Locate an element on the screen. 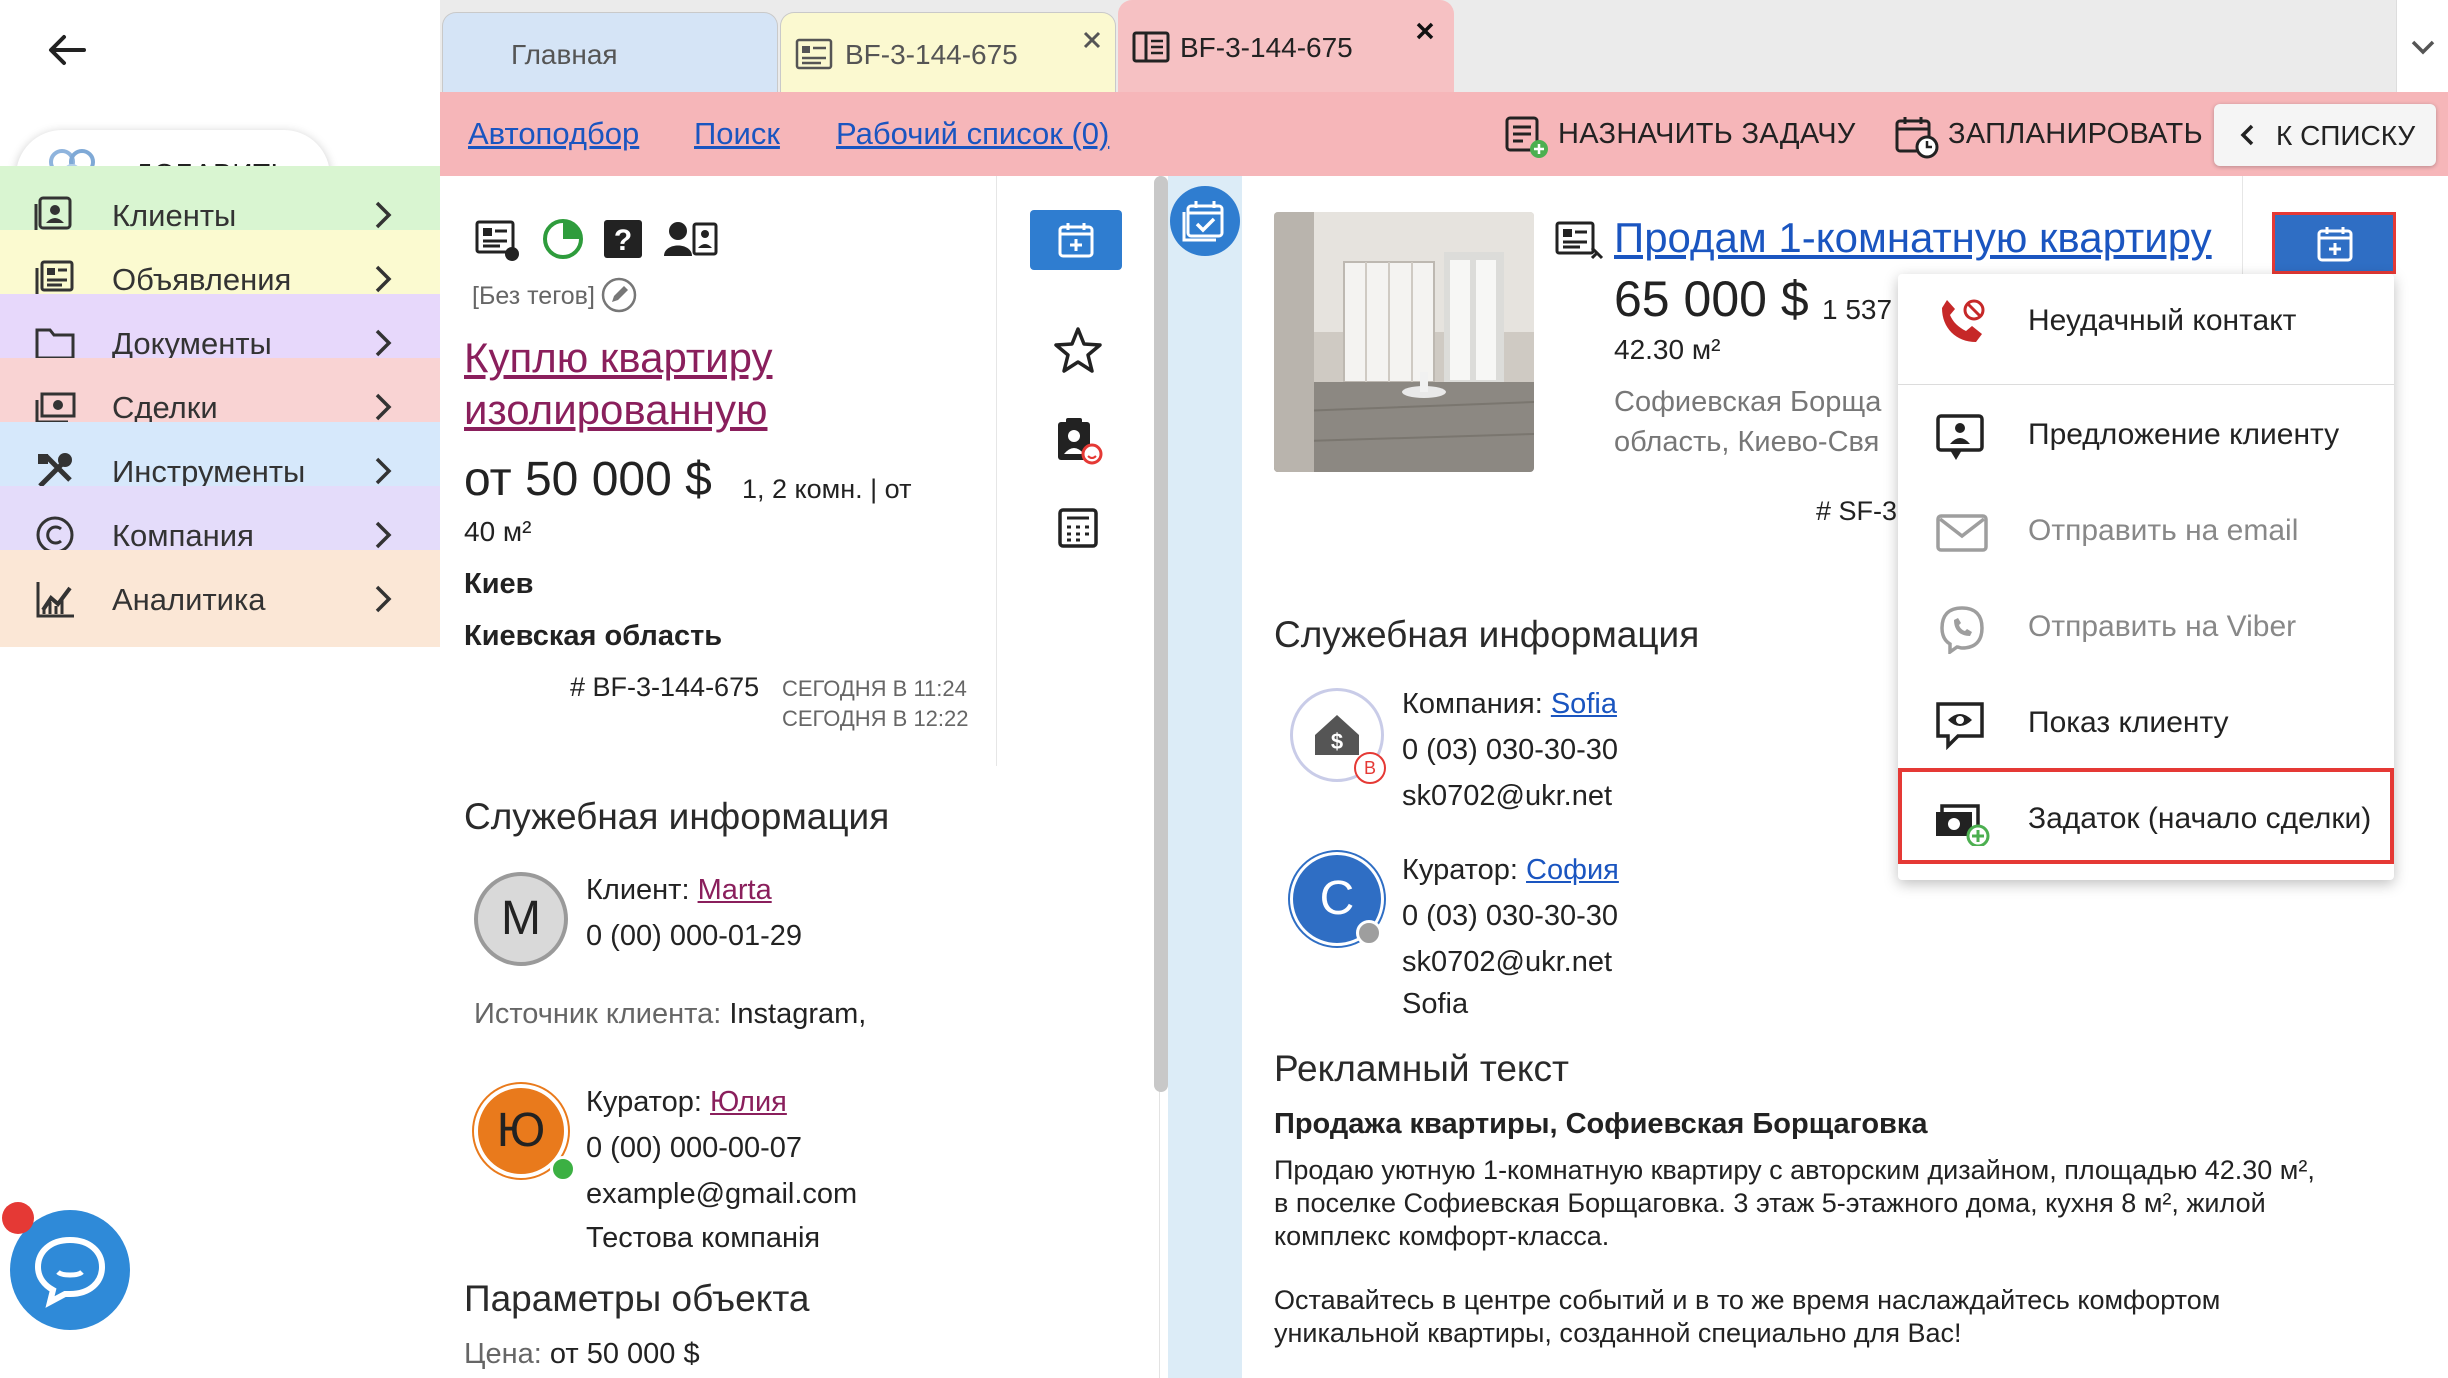 The height and width of the screenshot is (1378, 2448). menu-item-label: Показ клиенту is located at coordinates (2128, 722).